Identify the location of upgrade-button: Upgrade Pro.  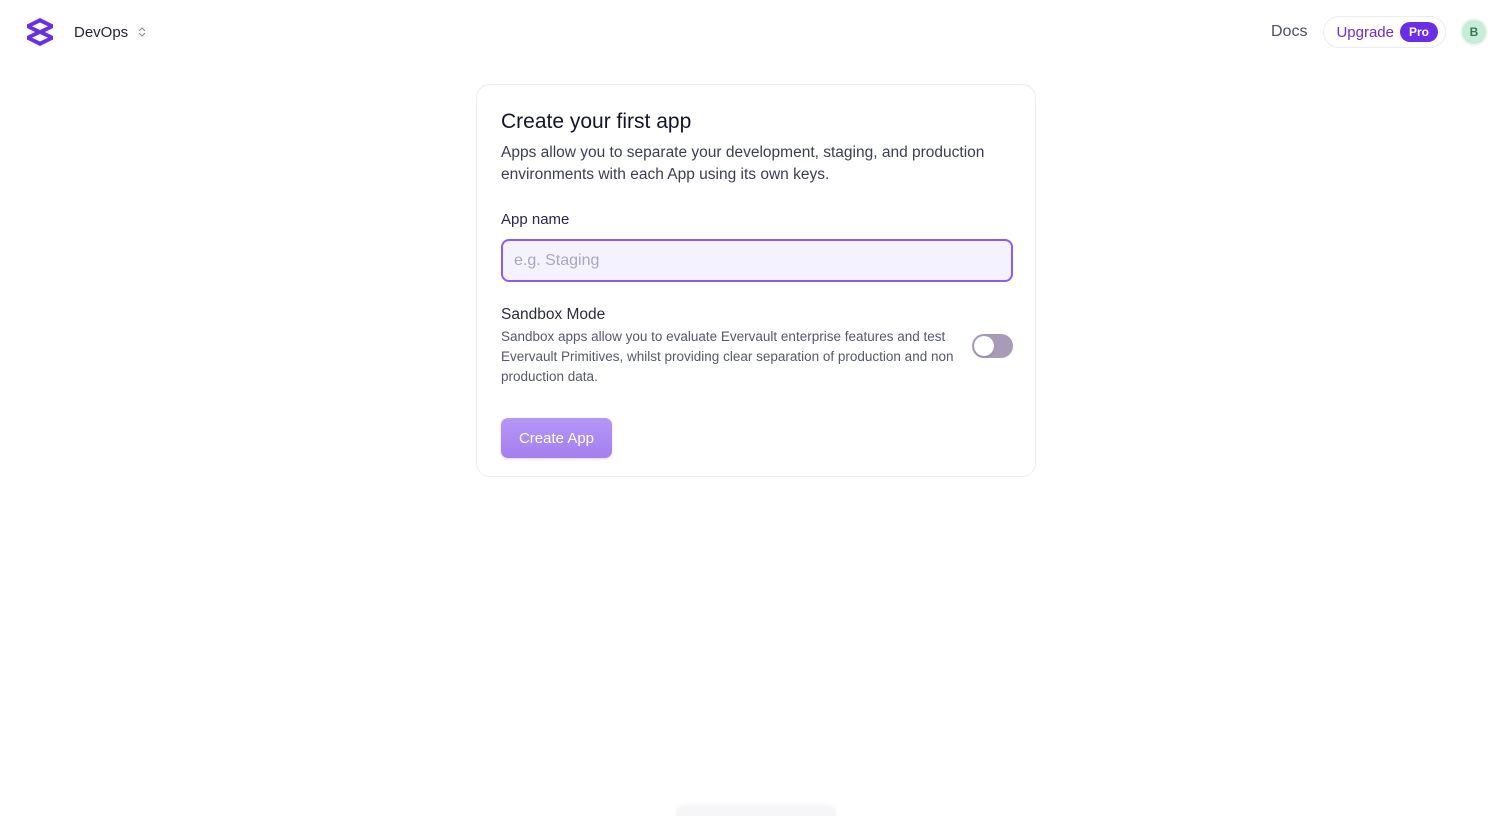
(1384, 32).